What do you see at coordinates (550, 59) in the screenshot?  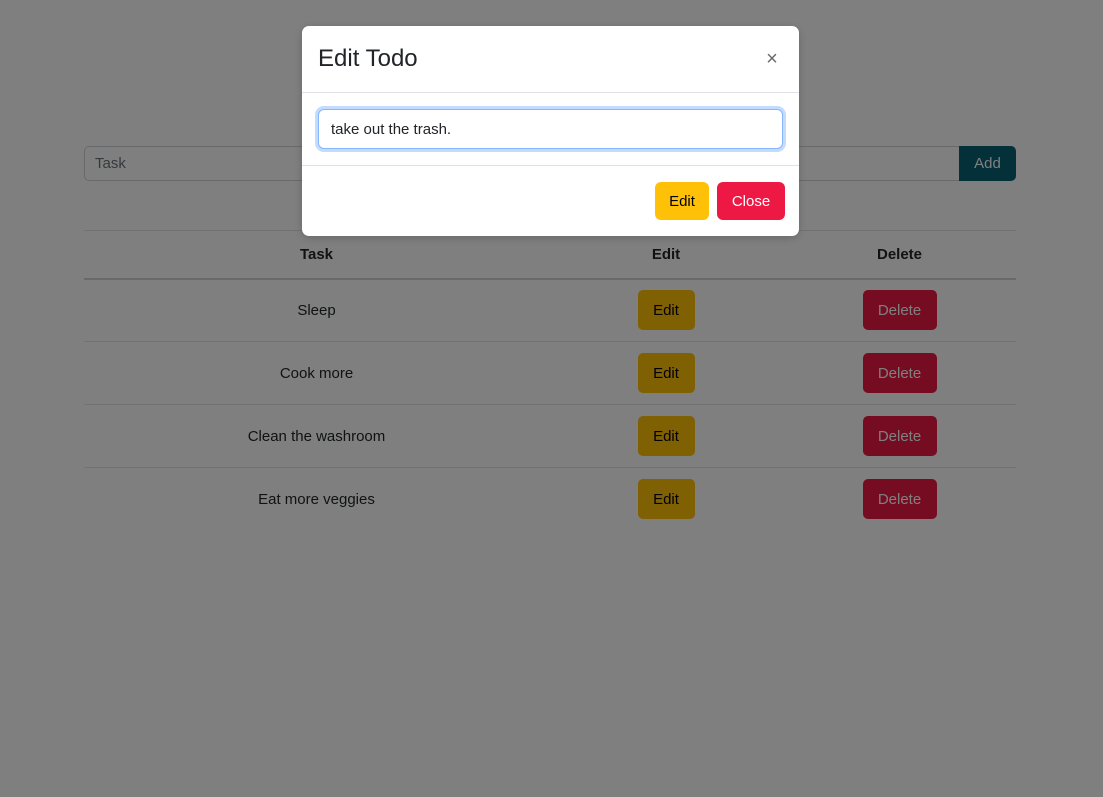 I see `modal-header: Edit Todo ×` at bounding box center [550, 59].